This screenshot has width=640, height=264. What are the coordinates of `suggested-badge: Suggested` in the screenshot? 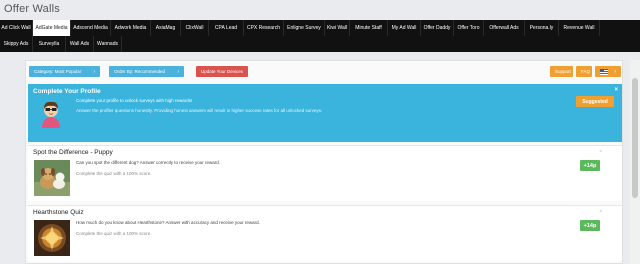 It's located at (595, 101).